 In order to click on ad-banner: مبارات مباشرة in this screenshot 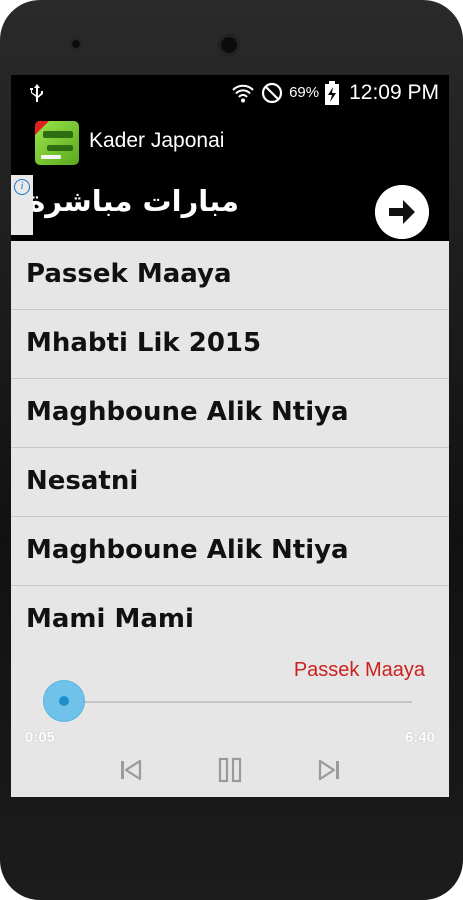, I will do `click(230, 207)`.